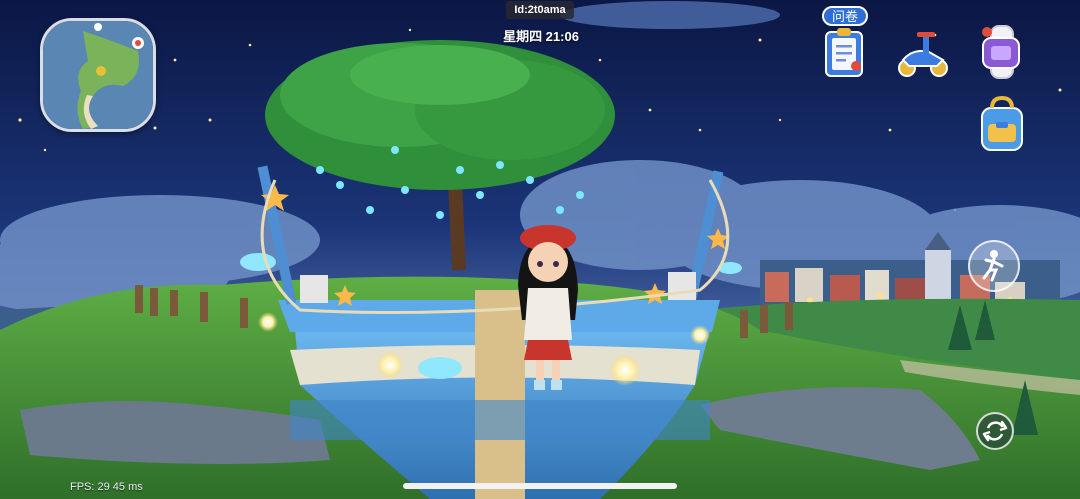 Image resolution: width=1080 pixels, height=499 pixels. Describe the element at coordinates (540, 486) in the screenshot. I see `home-indicator` at that location.